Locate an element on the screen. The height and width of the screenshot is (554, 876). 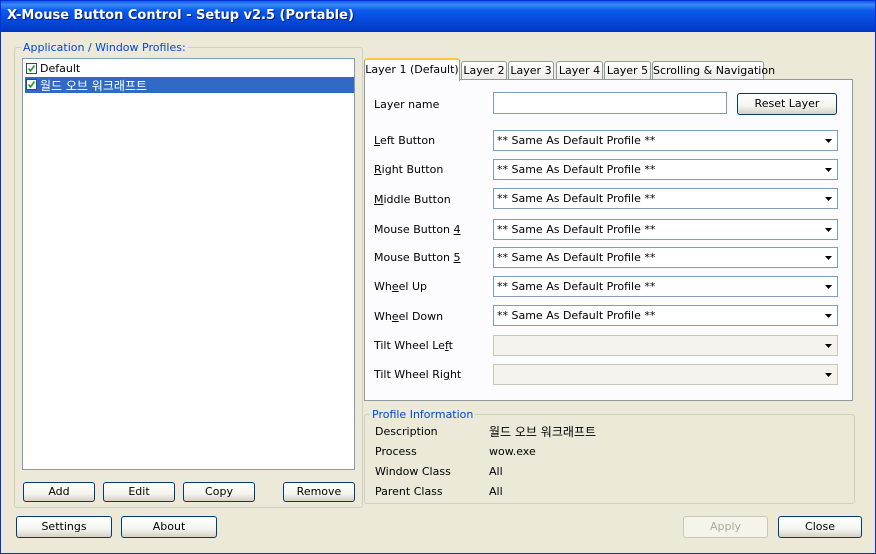
apply-button: Apply is located at coordinates (725, 527).